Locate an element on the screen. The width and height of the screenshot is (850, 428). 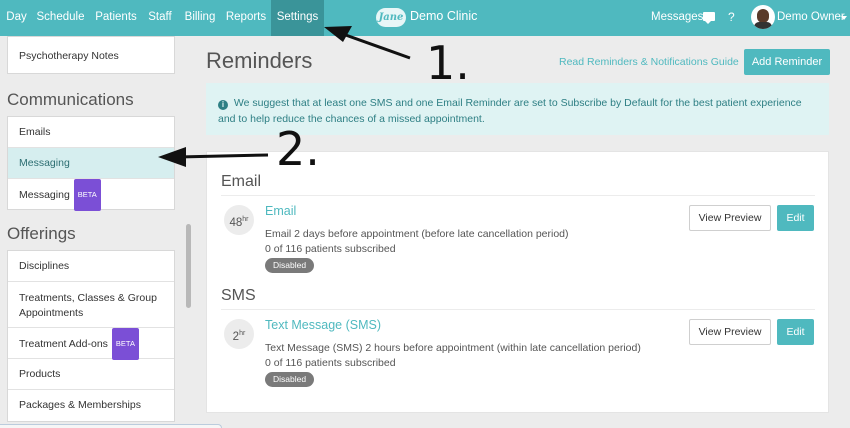
annotation-step-2: 2. is located at coordinates (298, 149).